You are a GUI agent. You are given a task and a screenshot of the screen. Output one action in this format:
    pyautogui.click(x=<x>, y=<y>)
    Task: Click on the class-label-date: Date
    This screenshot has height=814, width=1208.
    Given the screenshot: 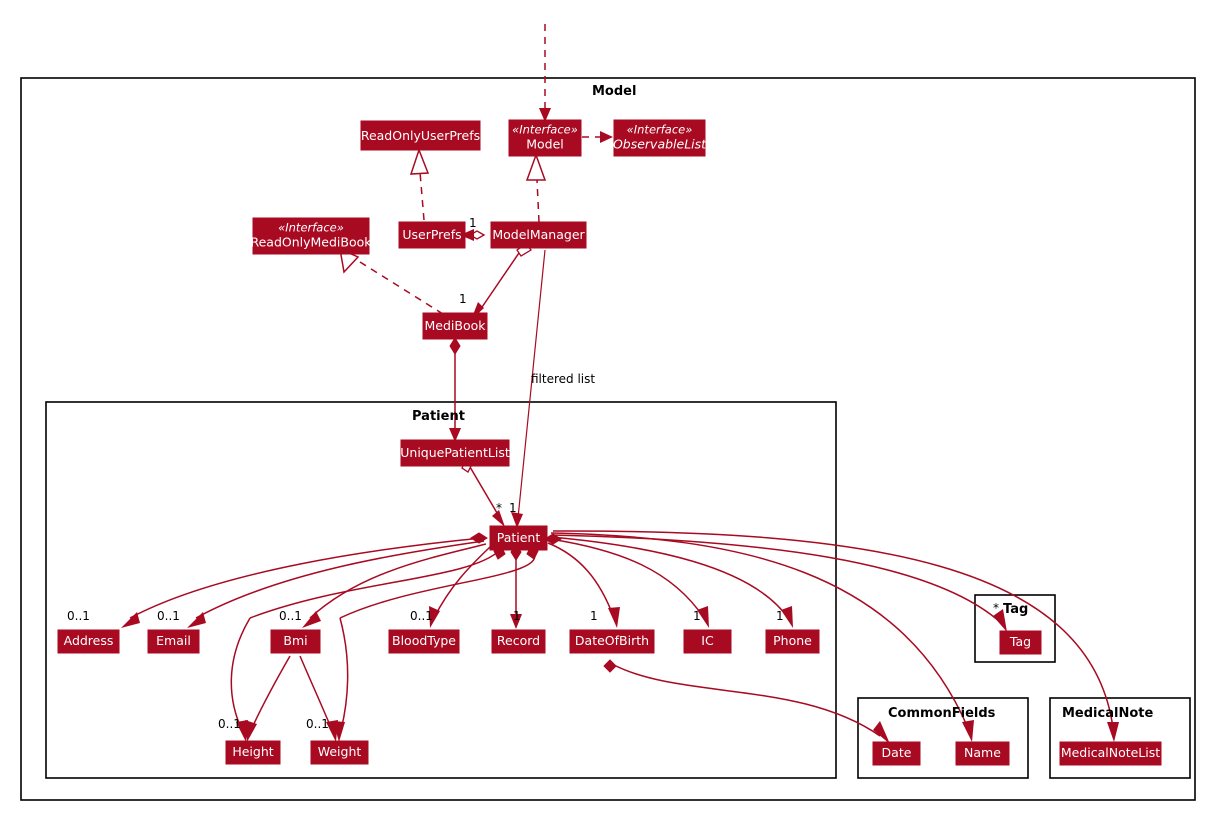 What is the action you would take?
    pyautogui.click(x=897, y=752)
    